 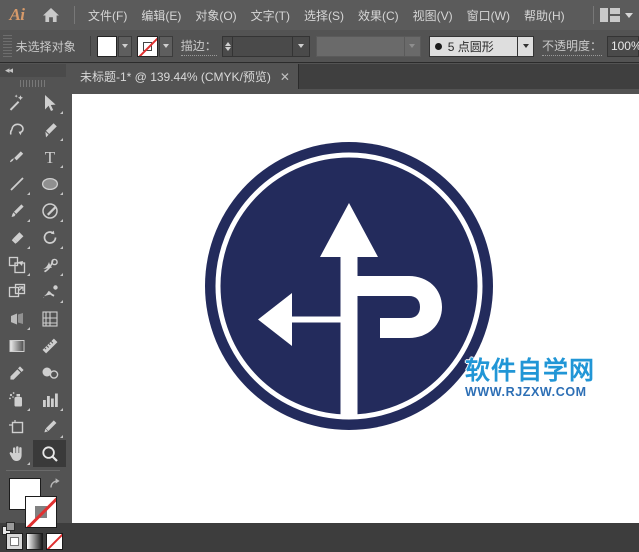 I want to click on workspace-switcher-icon, so click(x=610, y=15).